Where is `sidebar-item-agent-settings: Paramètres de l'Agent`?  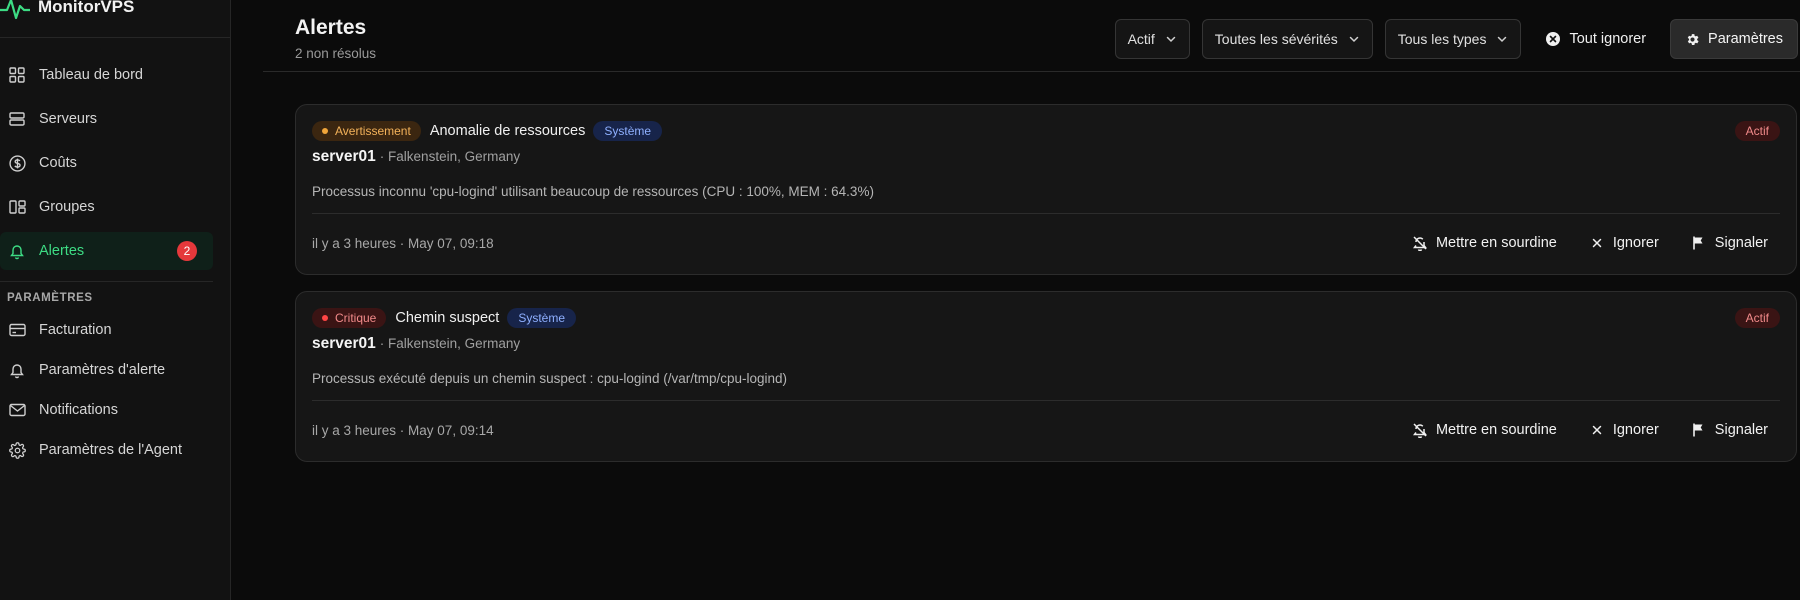
sidebar-item-agent-settings: Paramètres de l'Agent is located at coordinates (106, 450).